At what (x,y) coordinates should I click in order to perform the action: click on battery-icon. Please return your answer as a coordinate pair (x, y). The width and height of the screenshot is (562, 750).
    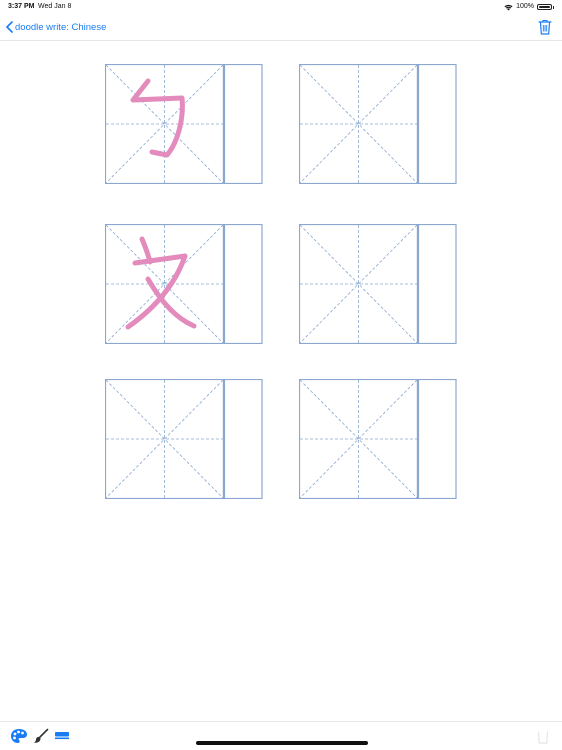
    Looking at the image, I should click on (544, 7).